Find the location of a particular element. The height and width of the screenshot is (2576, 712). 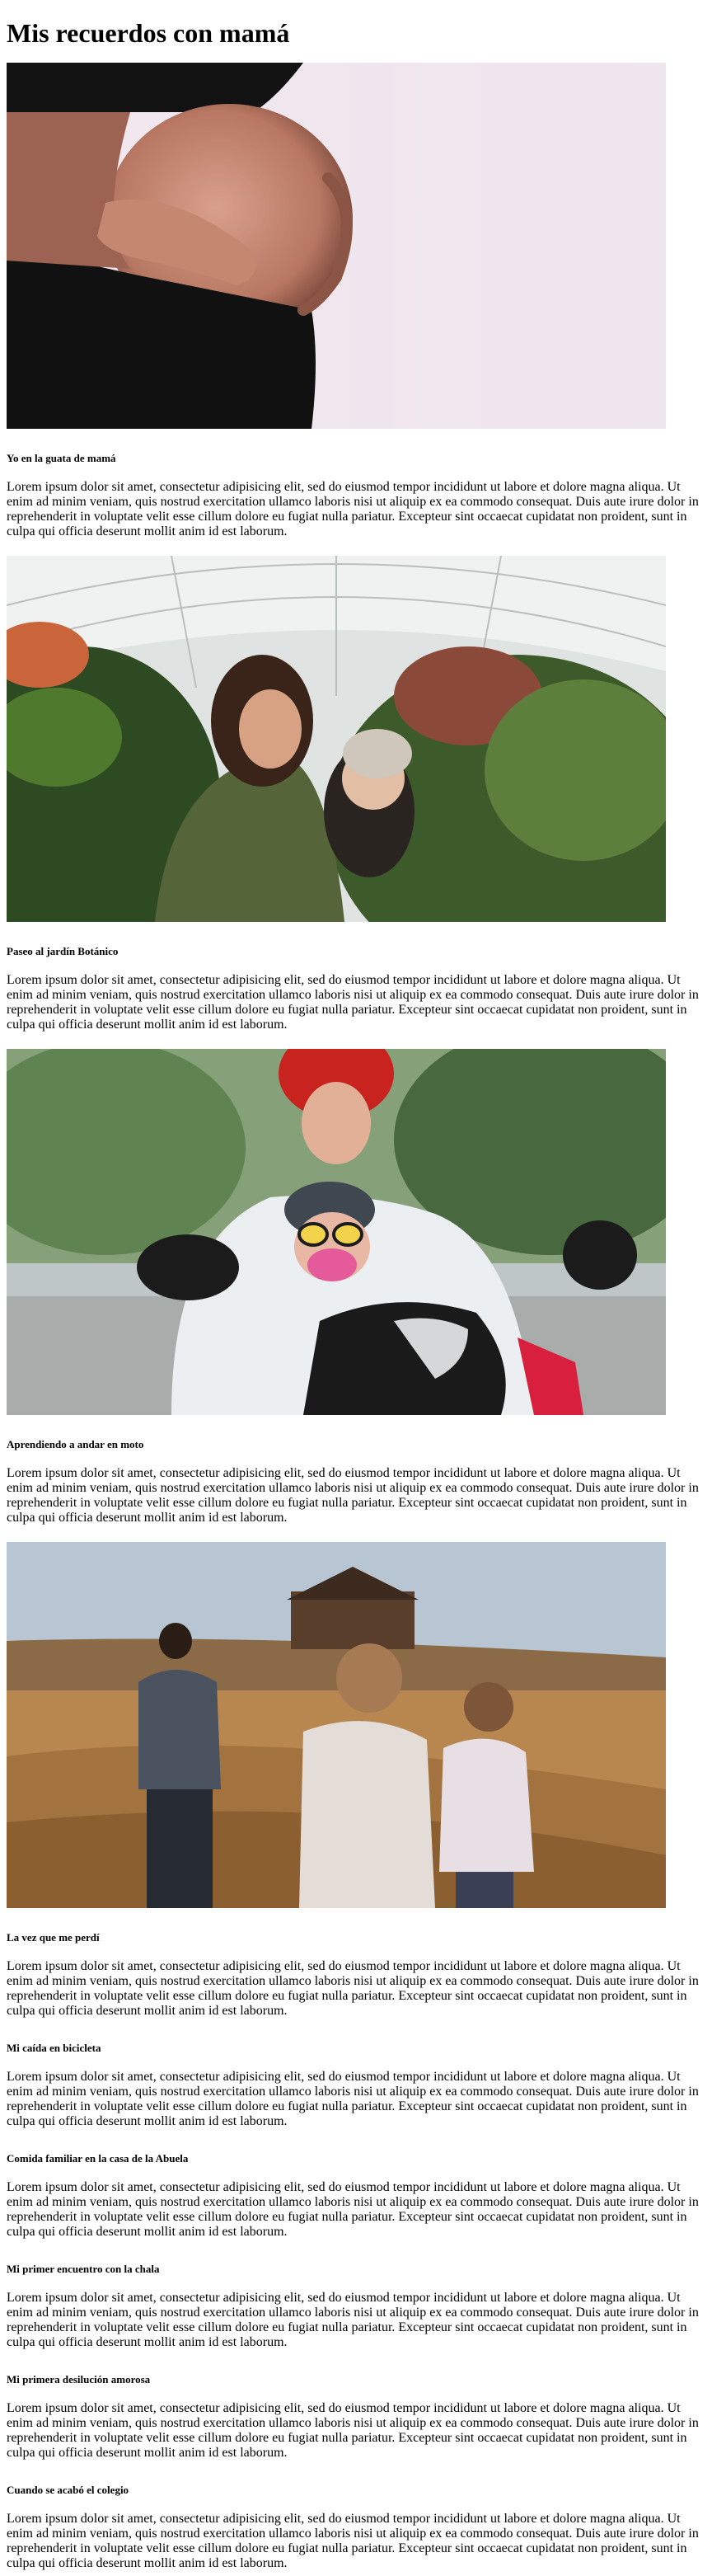

photo-greenhouse is located at coordinates (337, 739).